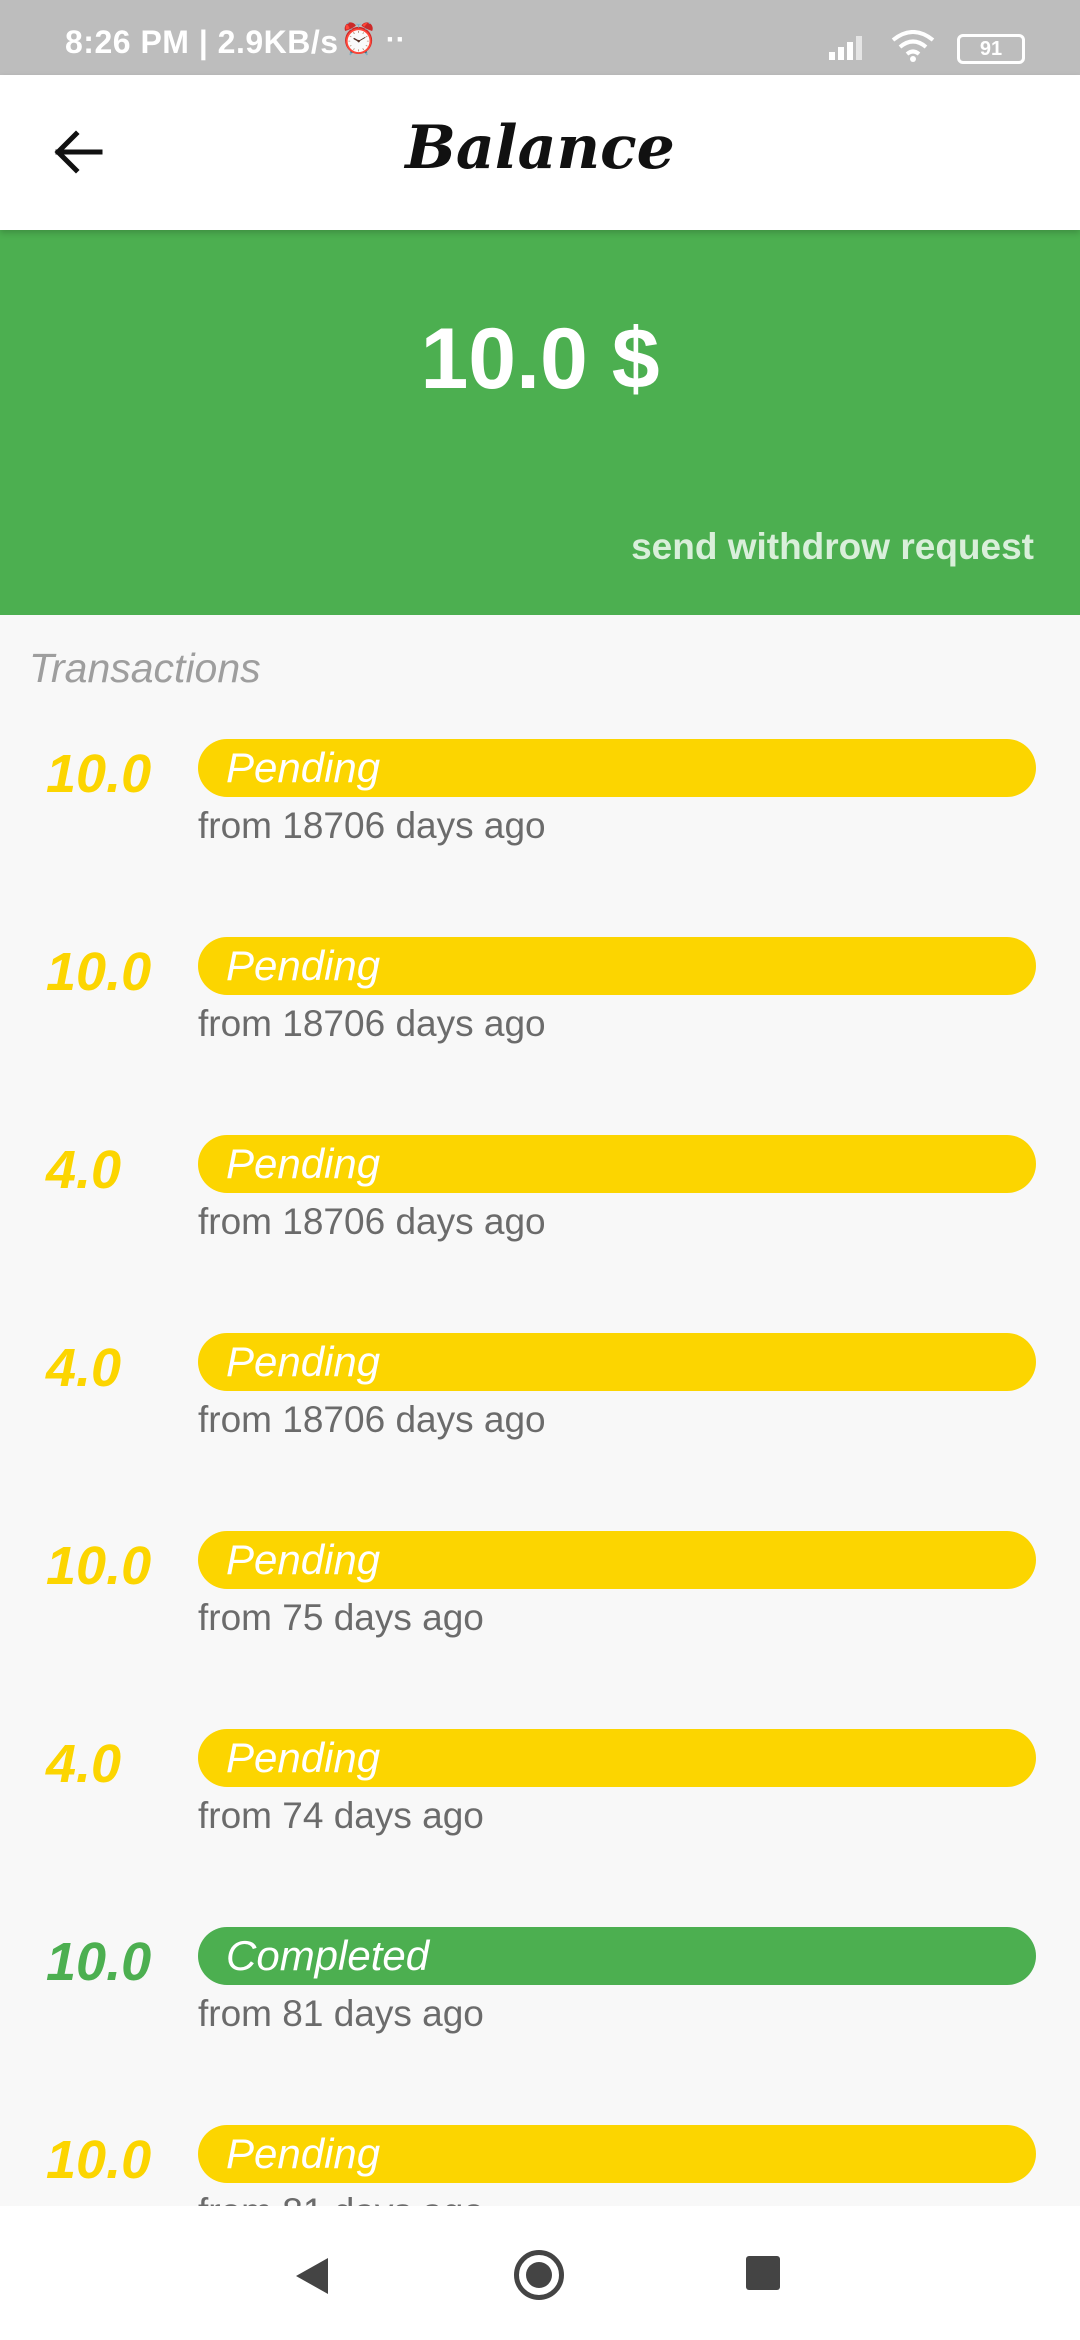 The height and width of the screenshot is (2340, 1080). Describe the element at coordinates (540, 37) in the screenshot. I see `status-bar: 8:26 PM | 2.9KB/s ⏰ ·· 91` at that location.